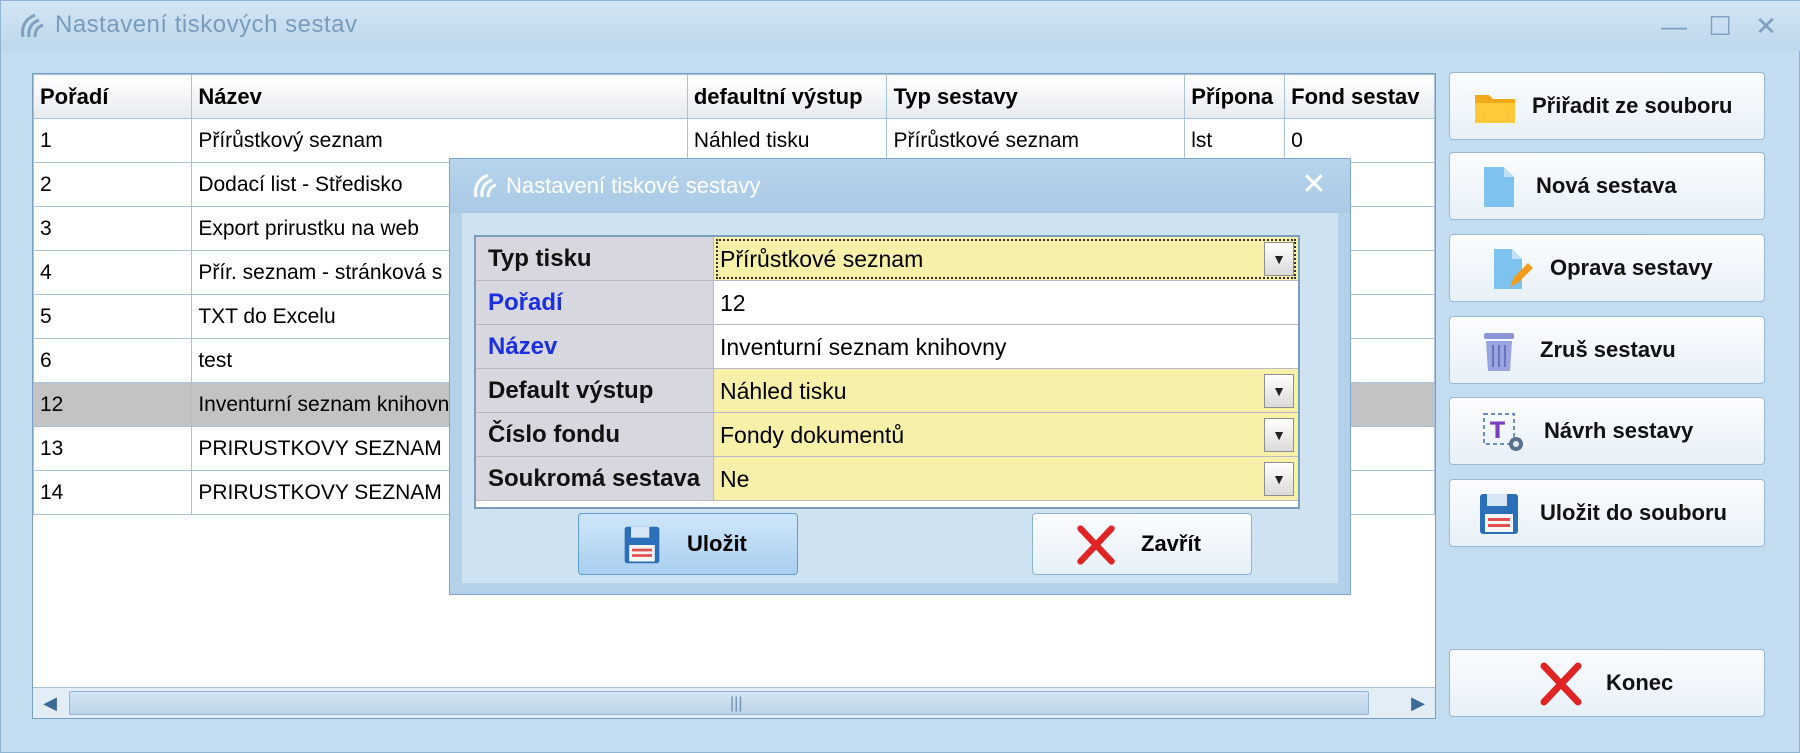 The image size is (1800, 753). What do you see at coordinates (787, 96) in the screenshot?
I see `column-header: defaultní výstup` at bounding box center [787, 96].